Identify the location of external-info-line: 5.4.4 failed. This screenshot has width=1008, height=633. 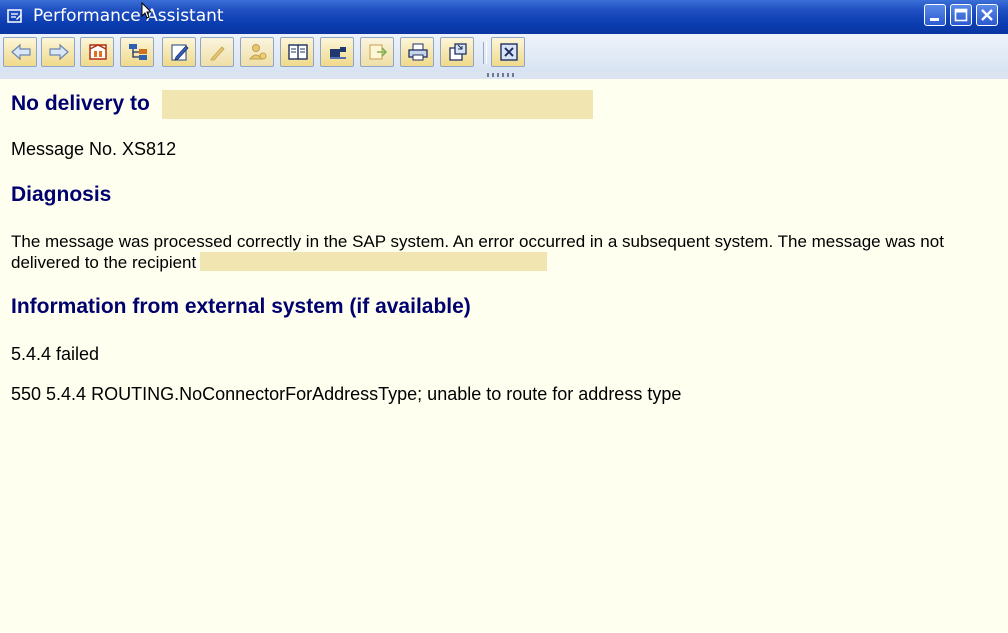
(55, 354).